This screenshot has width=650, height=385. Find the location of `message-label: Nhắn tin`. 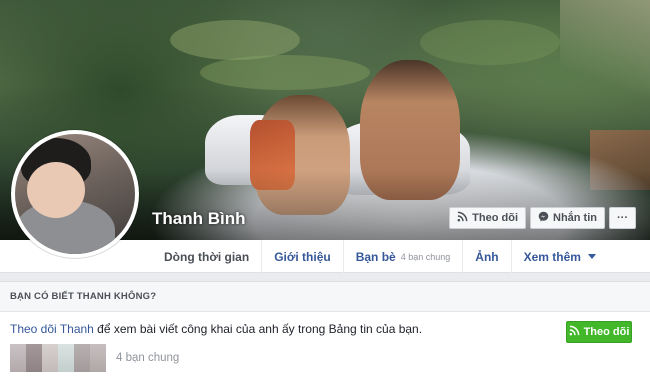

message-label: Nhắn tin is located at coordinates (575, 218).